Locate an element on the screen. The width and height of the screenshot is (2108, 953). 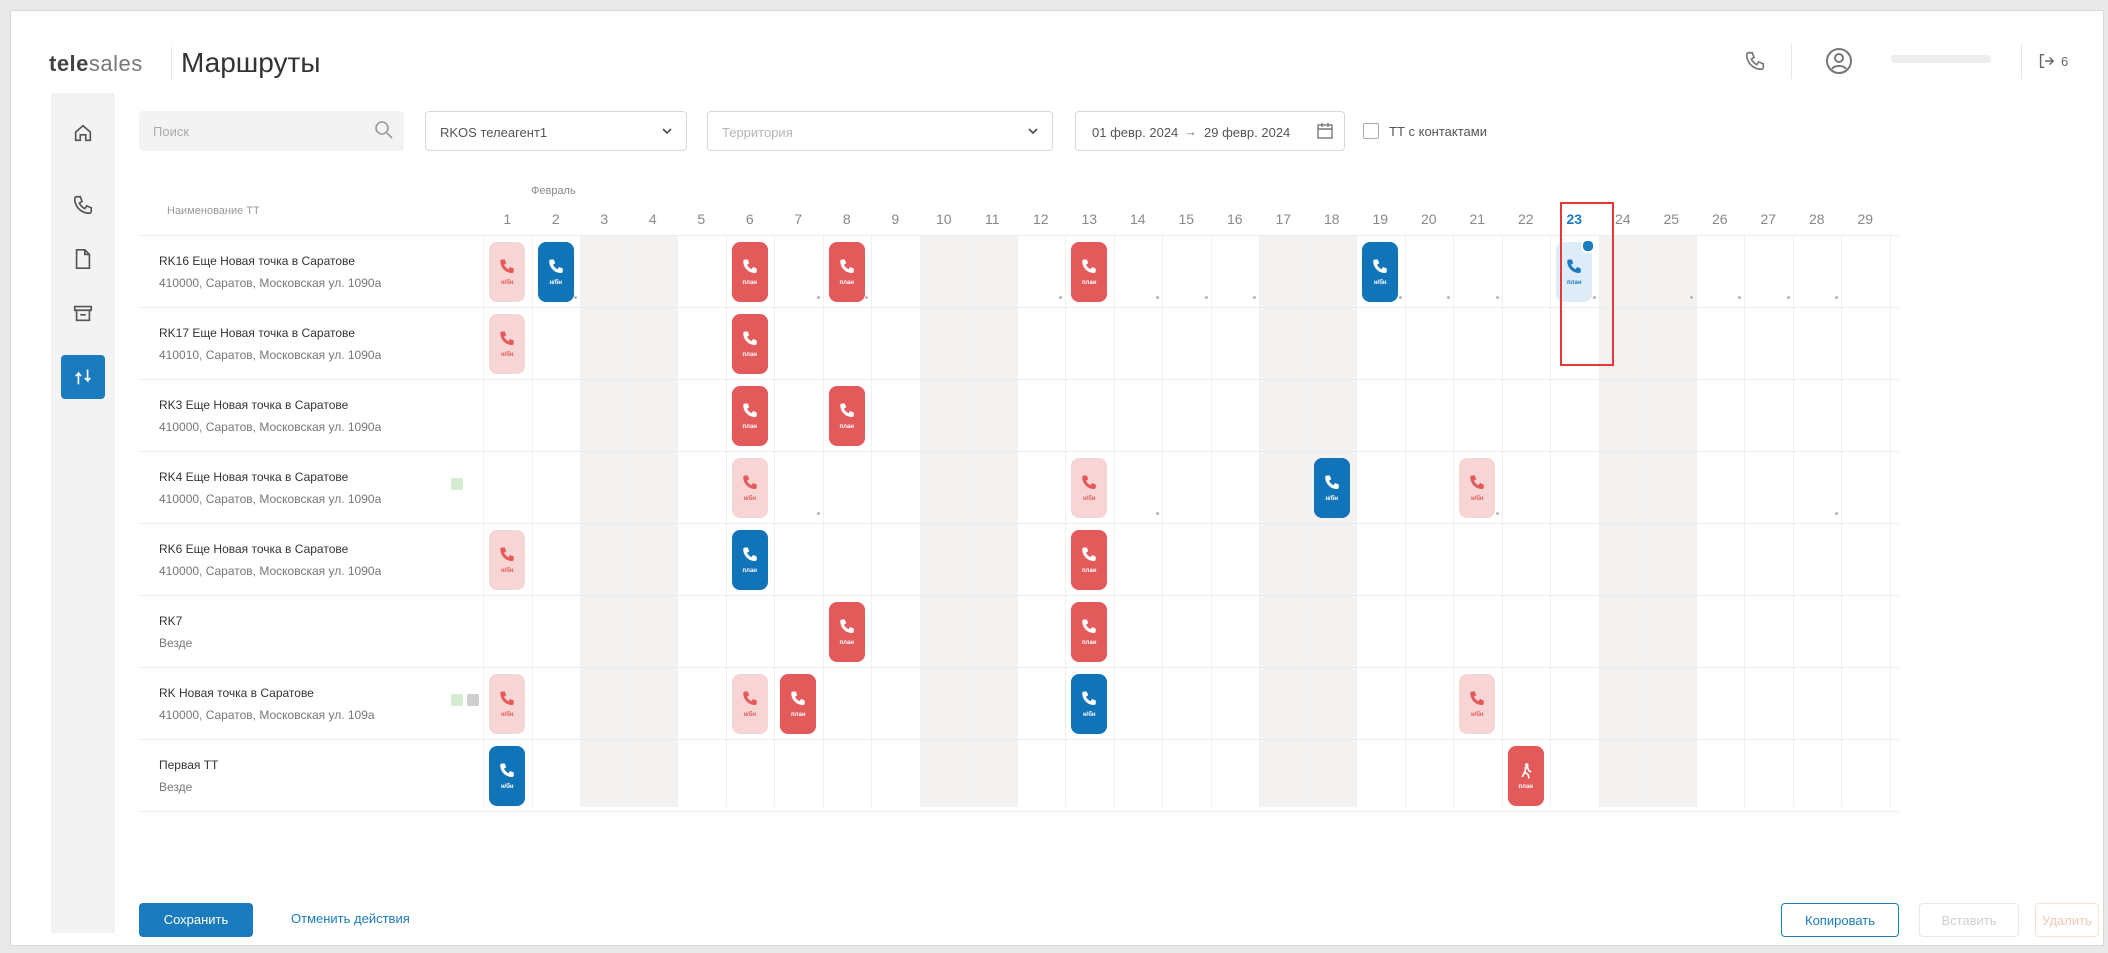
agent-select: RKOS телеагент1 is located at coordinates (556, 131).